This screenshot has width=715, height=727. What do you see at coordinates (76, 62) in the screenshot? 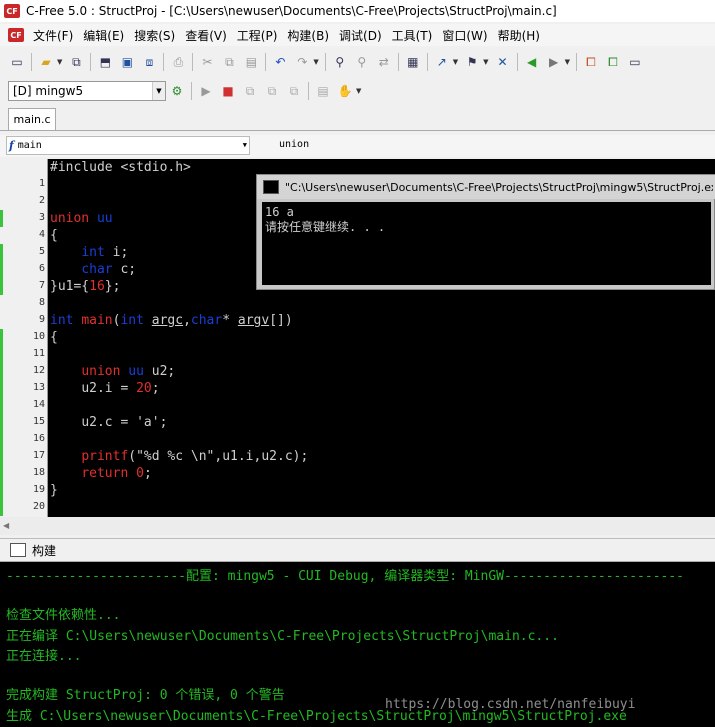
I see `open-project-icon: ⧉` at bounding box center [76, 62].